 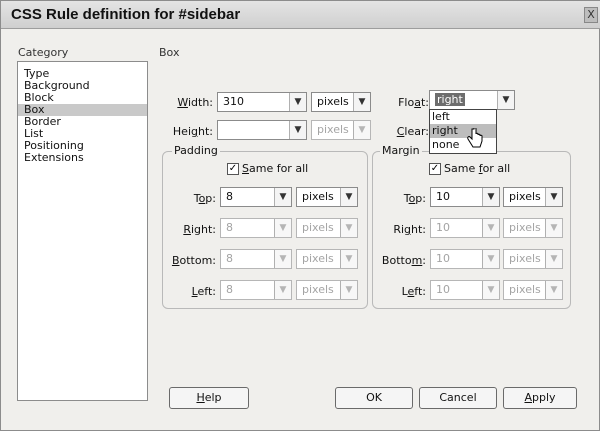 I want to click on padding-same-label: Same for all, so click(x=275, y=168).